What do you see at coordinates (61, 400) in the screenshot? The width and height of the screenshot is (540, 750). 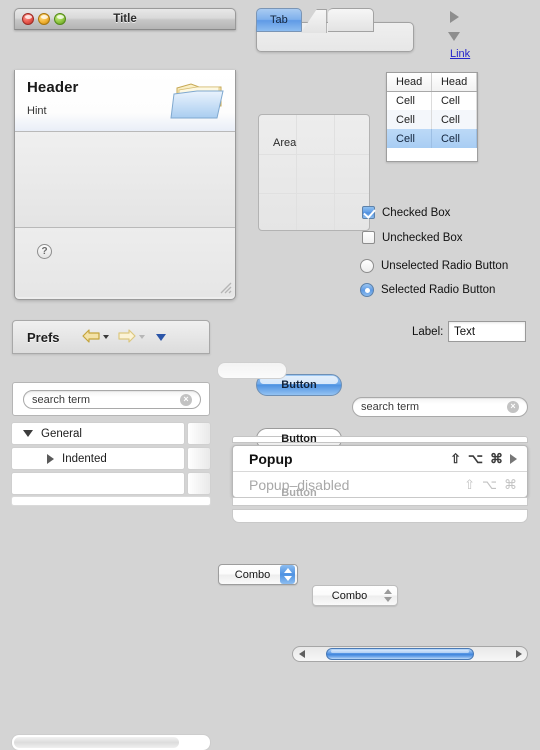 I see `search-input-left: search term` at bounding box center [61, 400].